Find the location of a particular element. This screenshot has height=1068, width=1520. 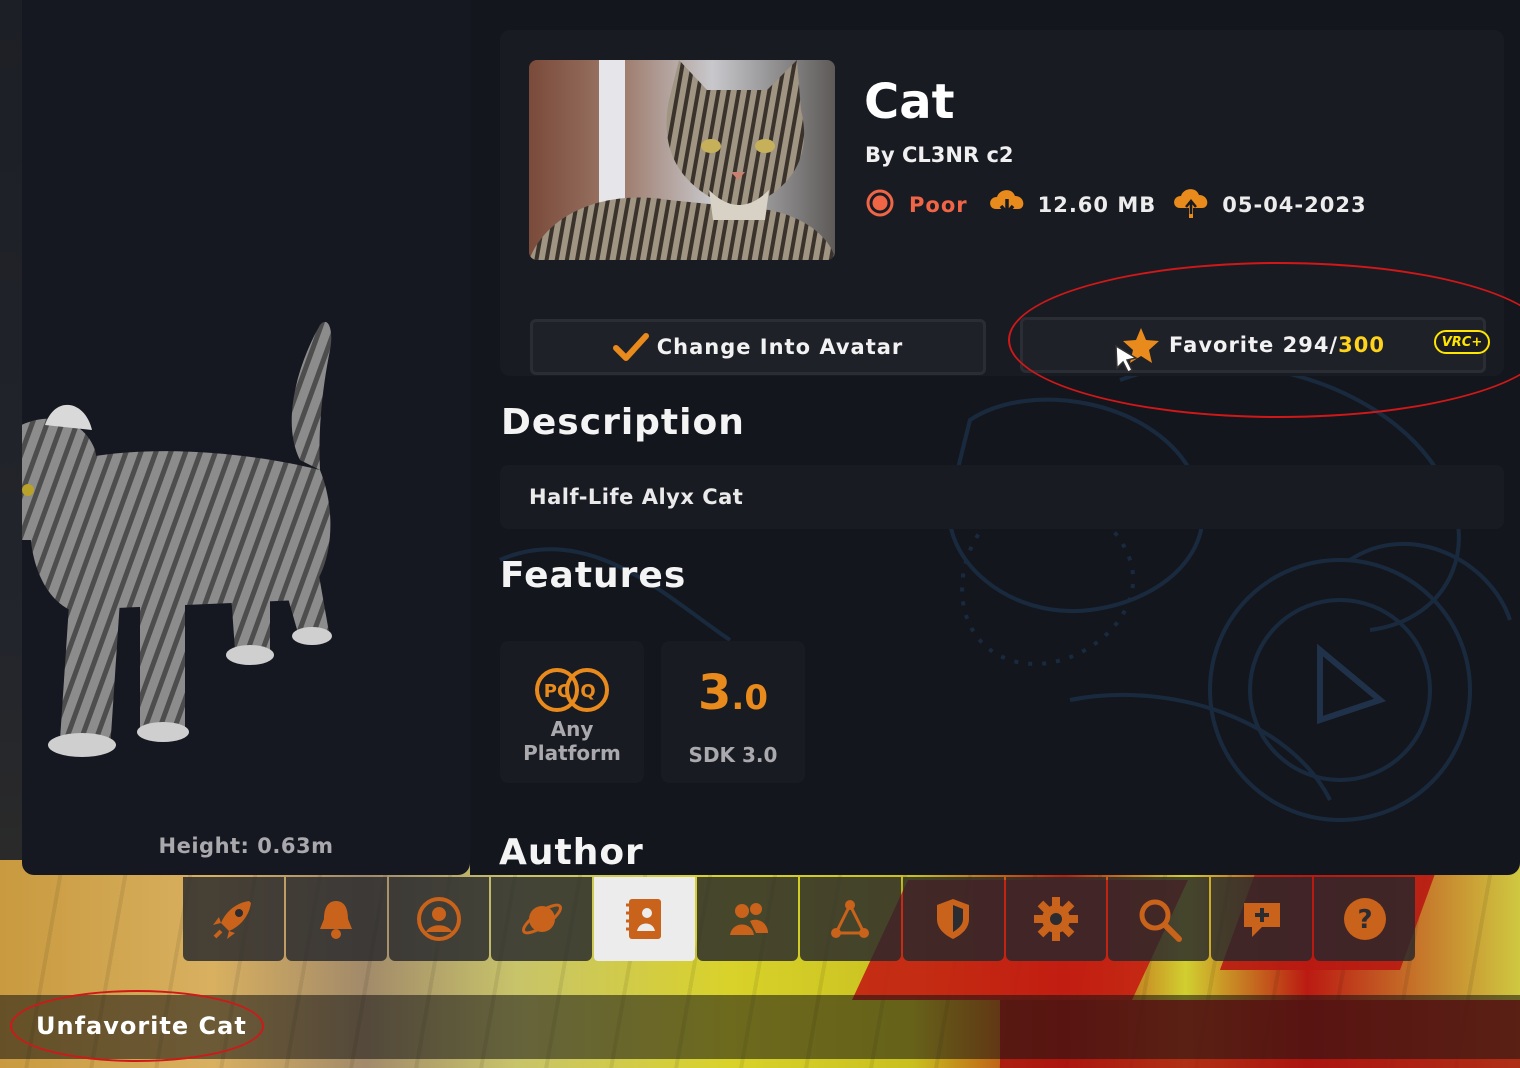

profile-icon is located at coordinates (439, 919).